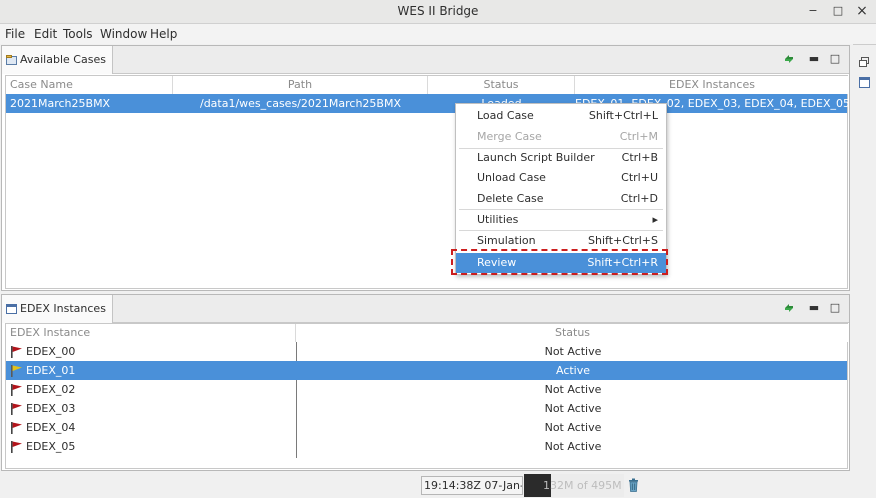 The image size is (876, 498). What do you see at coordinates (561, 220) in the screenshot?
I see `menu-item-utilities: Utilities ▸` at bounding box center [561, 220].